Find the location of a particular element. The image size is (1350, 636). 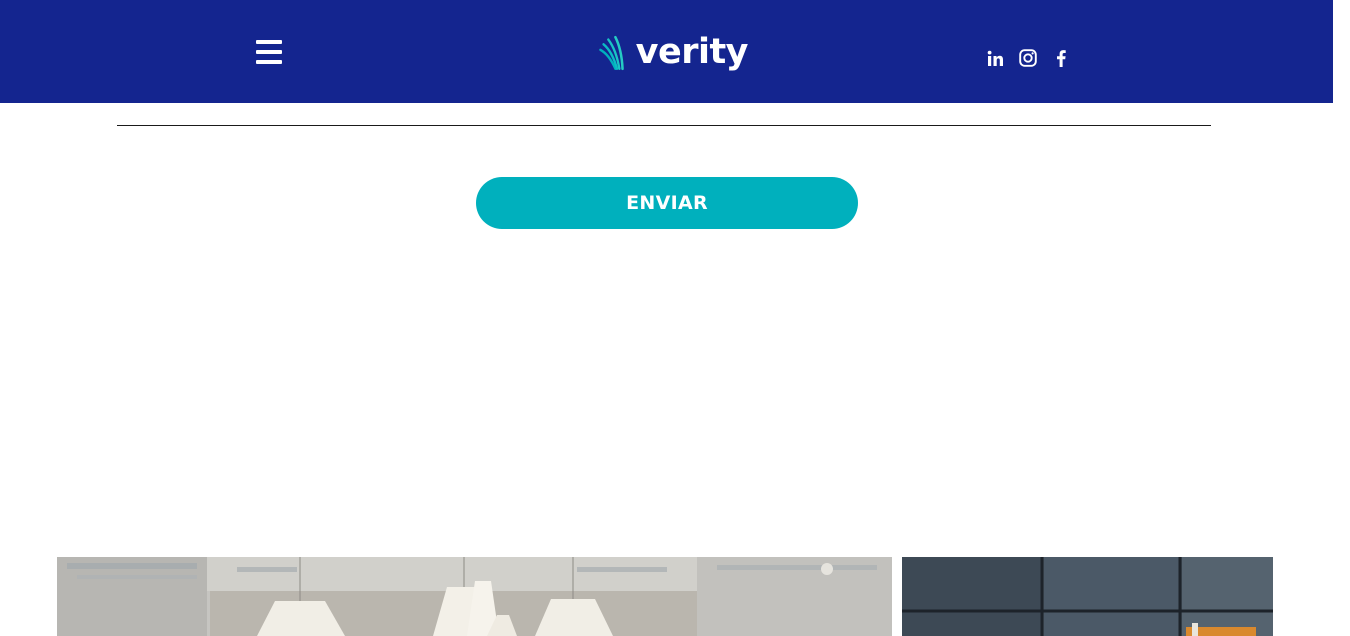

instagram-icon is located at coordinates (1028, 58).